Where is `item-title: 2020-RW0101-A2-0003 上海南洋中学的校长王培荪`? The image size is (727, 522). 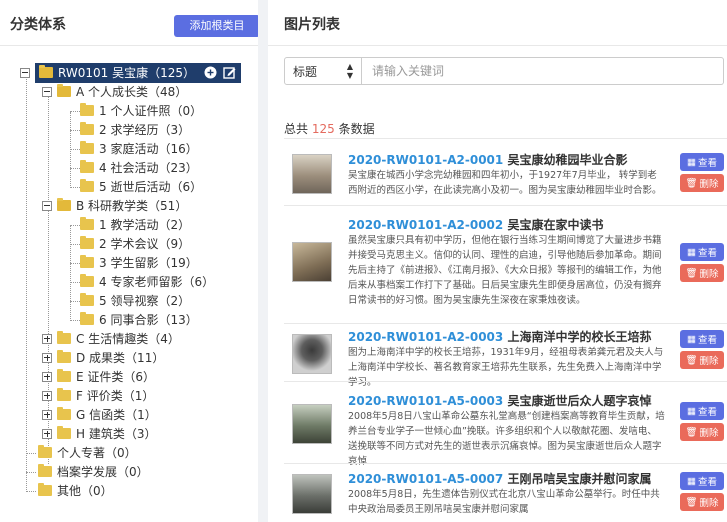 item-title: 2020-RW0101-A2-0003 上海南洋中学的校长王培荪 is located at coordinates (499, 336).